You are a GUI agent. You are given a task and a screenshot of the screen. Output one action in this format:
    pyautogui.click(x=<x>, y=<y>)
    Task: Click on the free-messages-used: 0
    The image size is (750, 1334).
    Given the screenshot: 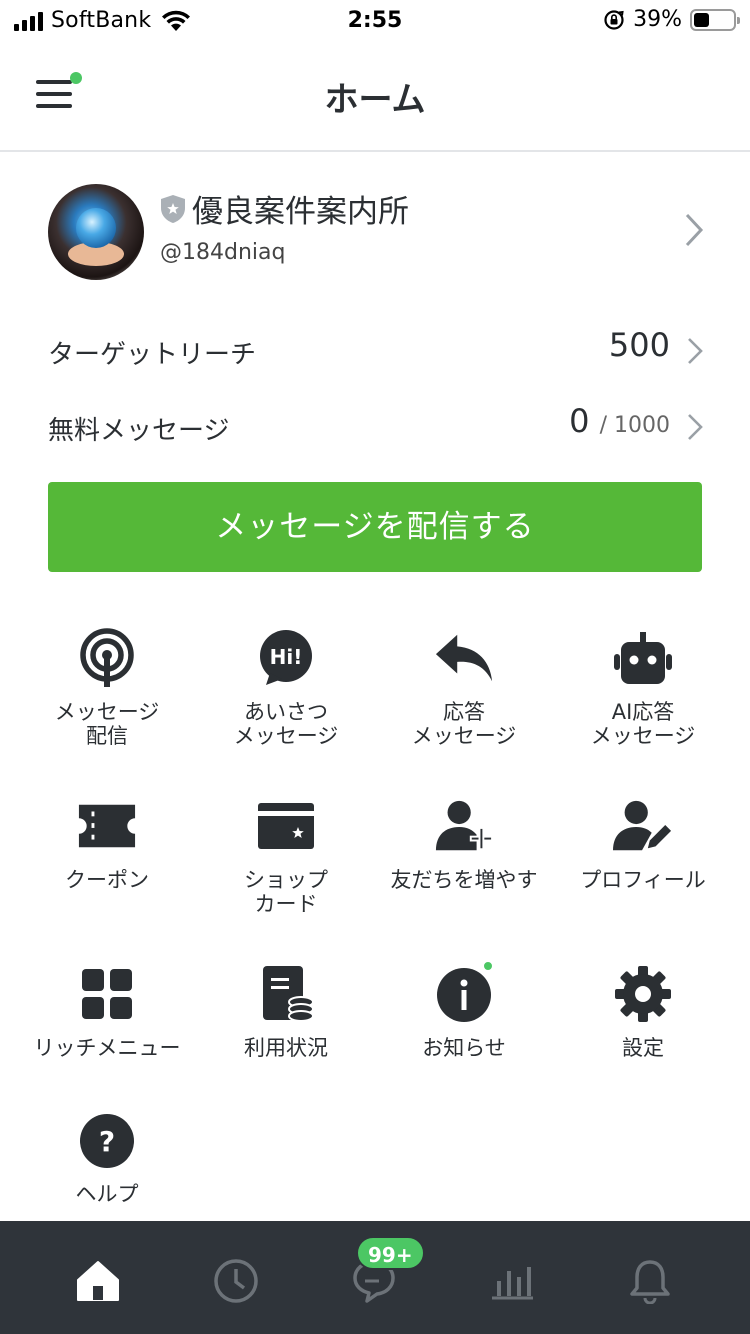 What is the action you would take?
    pyautogui.click(x=579, y=421)
    